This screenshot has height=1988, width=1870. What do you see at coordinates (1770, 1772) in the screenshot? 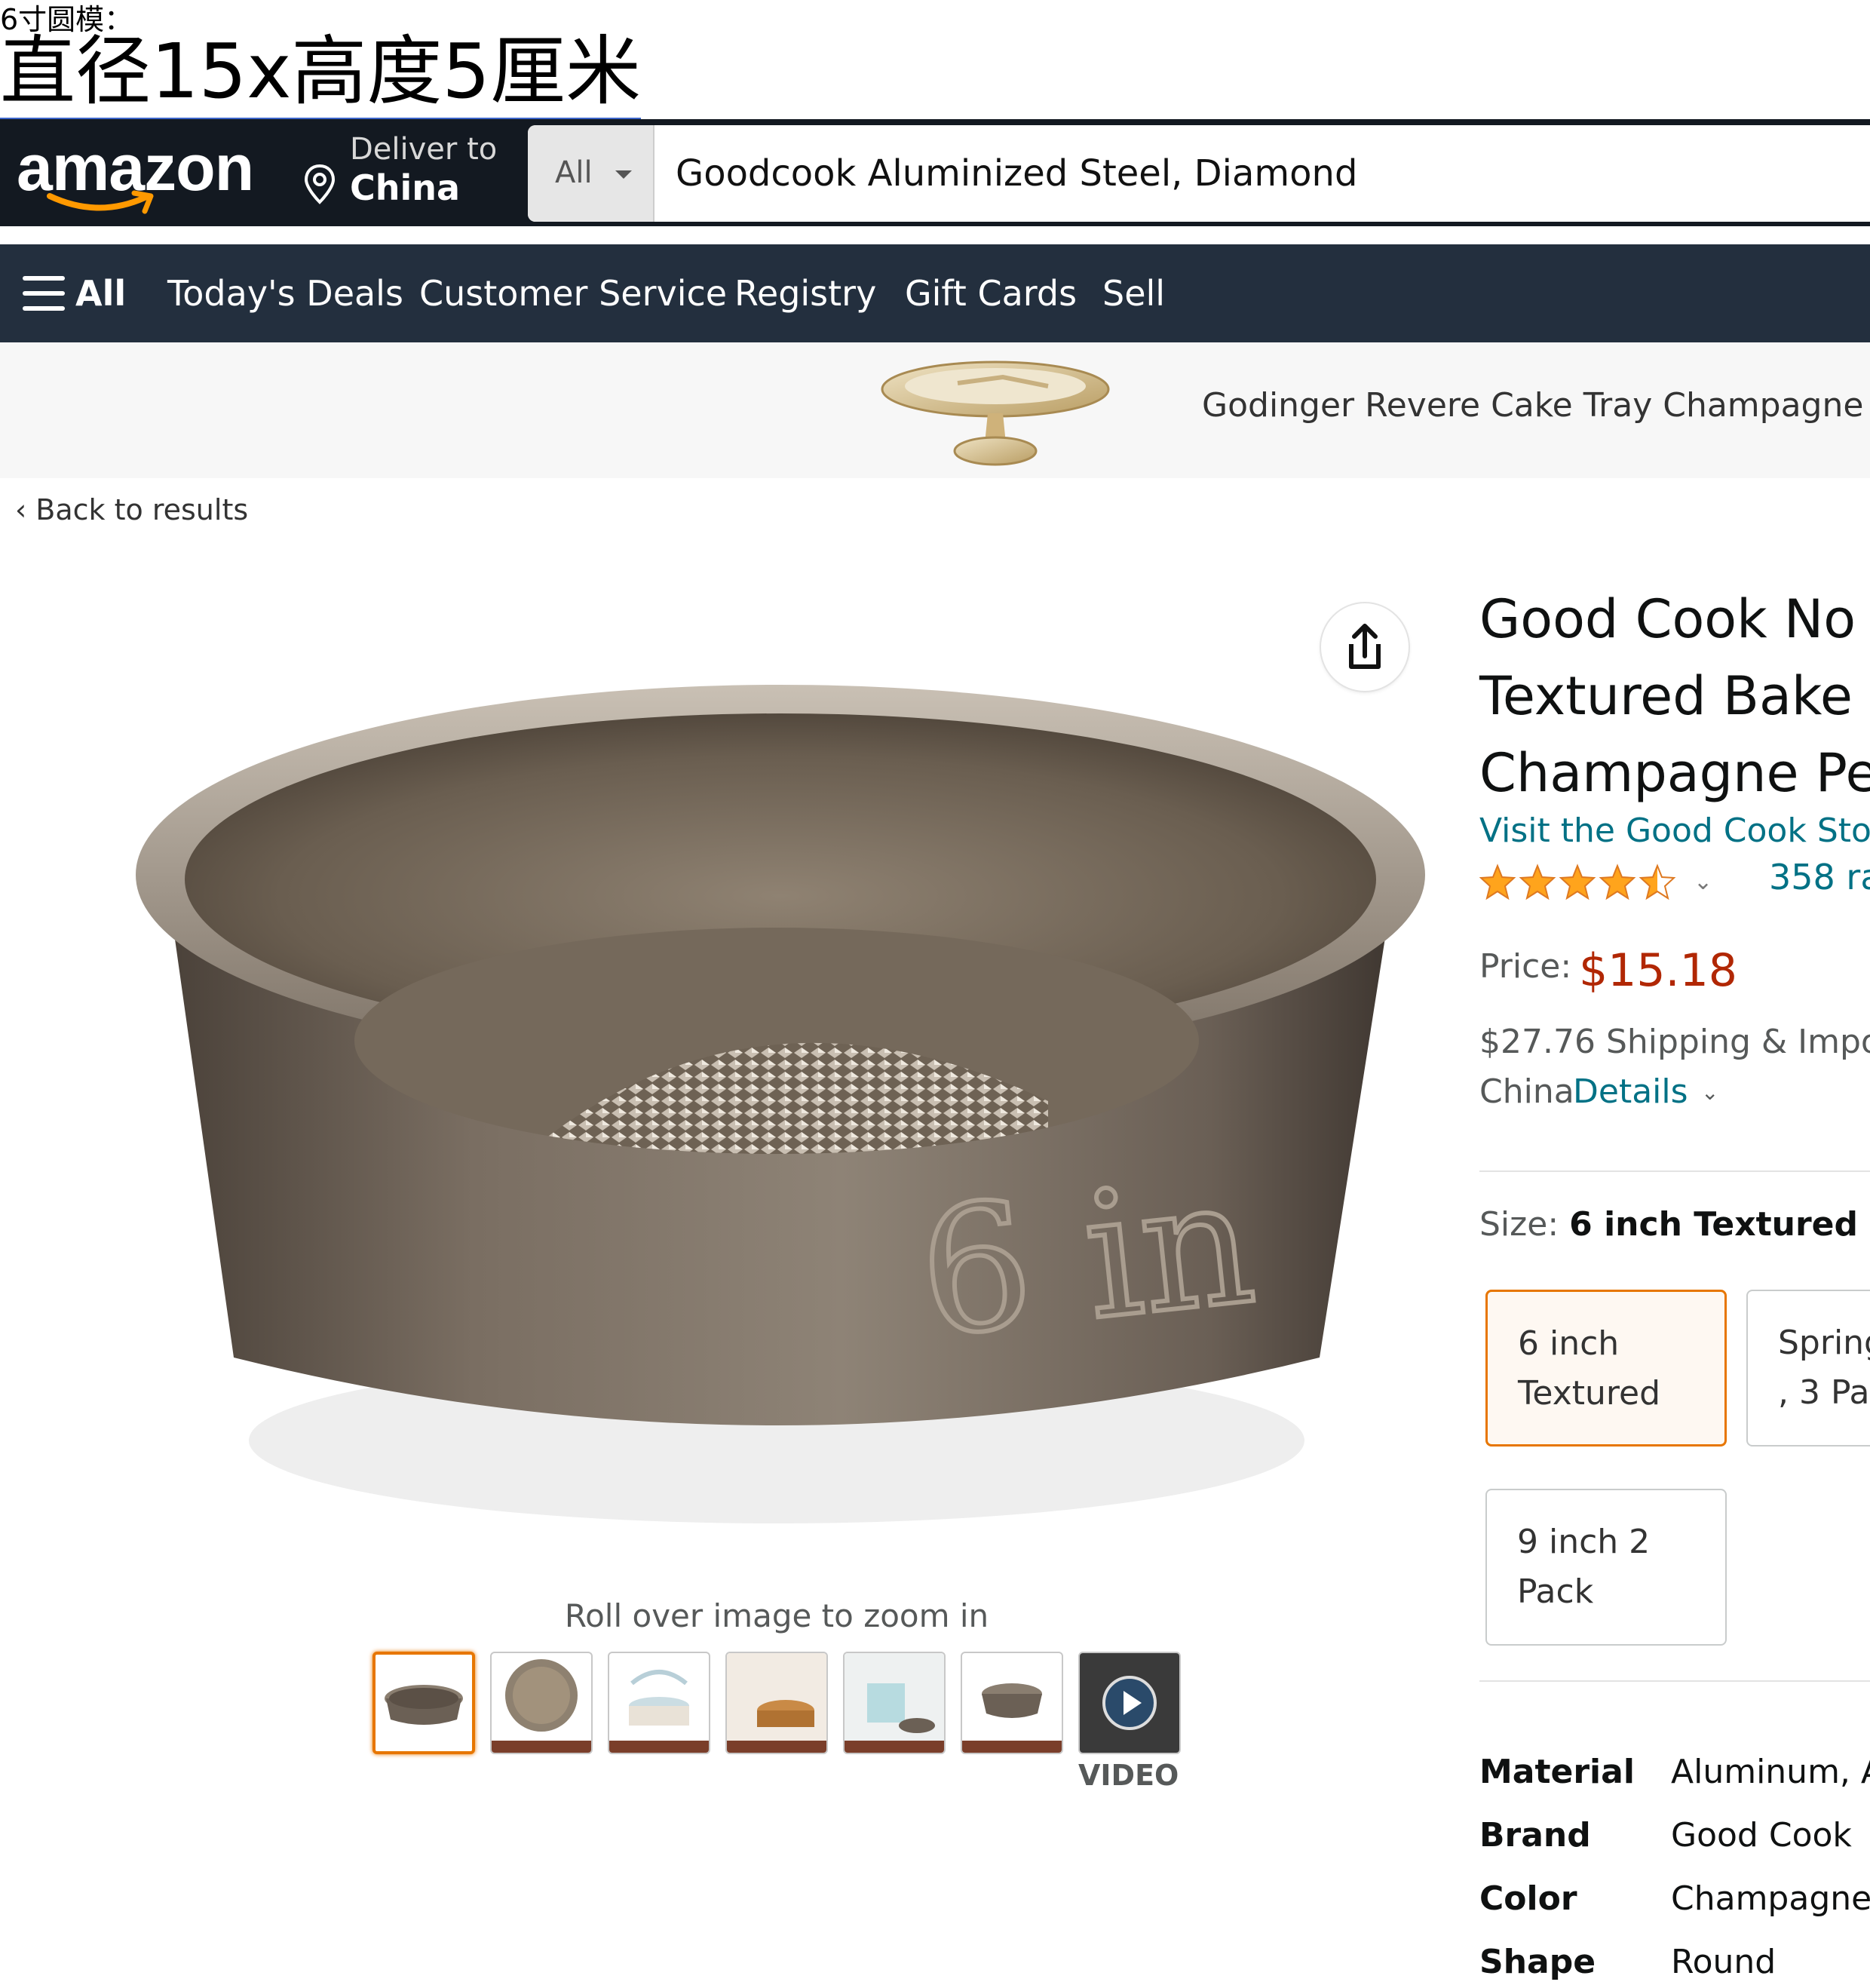
I see `spec-value-material: Aluminum, A` at bounding box center [1770, 1772].